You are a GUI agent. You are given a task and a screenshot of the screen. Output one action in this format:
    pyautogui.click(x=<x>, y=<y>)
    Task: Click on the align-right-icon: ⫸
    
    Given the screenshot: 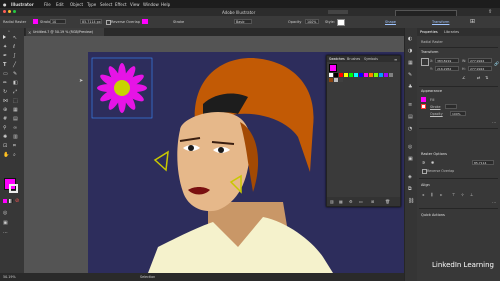 What is the action you would take?
    pyautogui.click(x=441, y=194)
    